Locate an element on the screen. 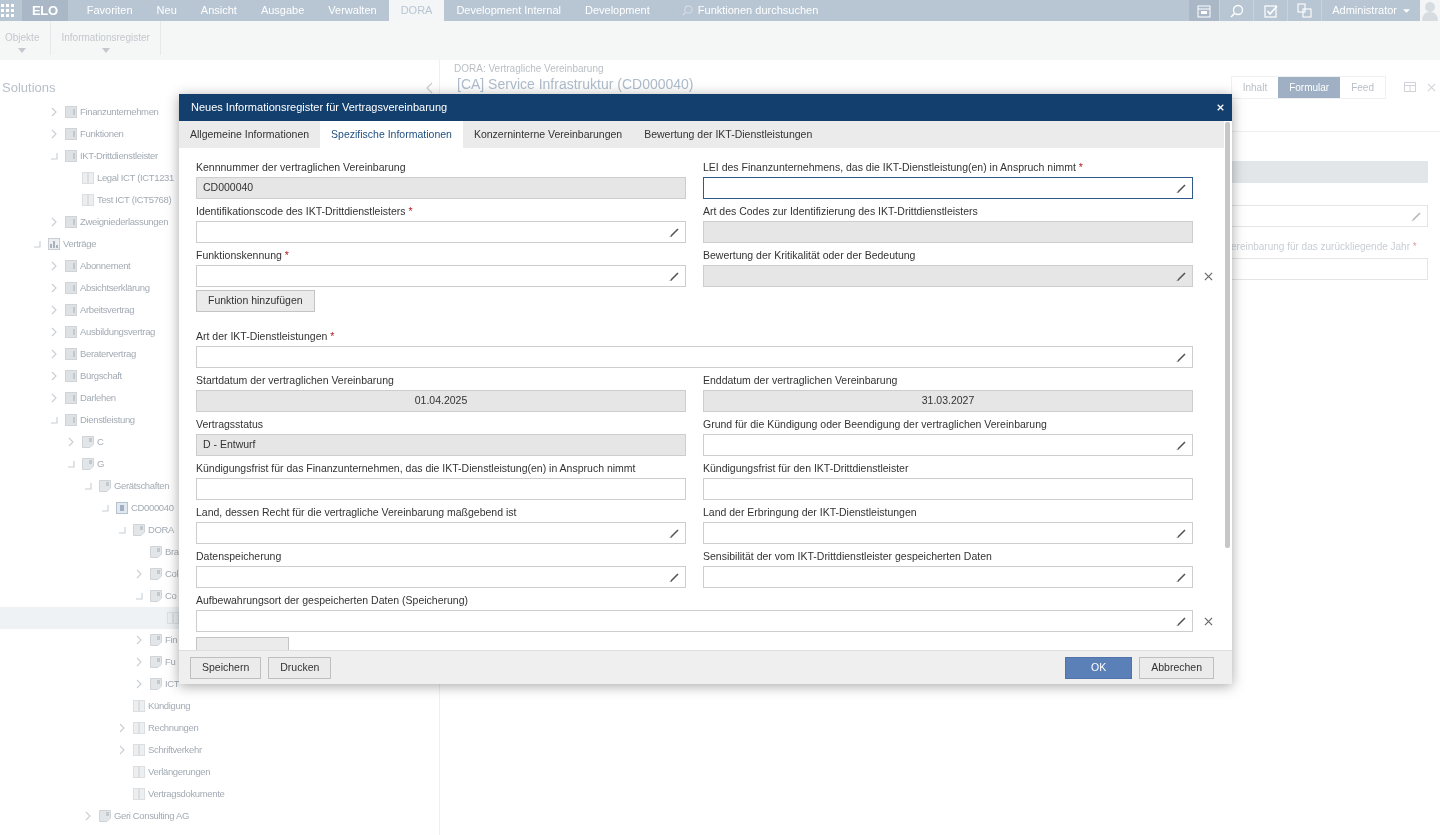 The width and height of the screenshot is (1440, 835). breadcrumb: DORA: Vertragliche Vereinbarung is located at coordinates (529, 69).